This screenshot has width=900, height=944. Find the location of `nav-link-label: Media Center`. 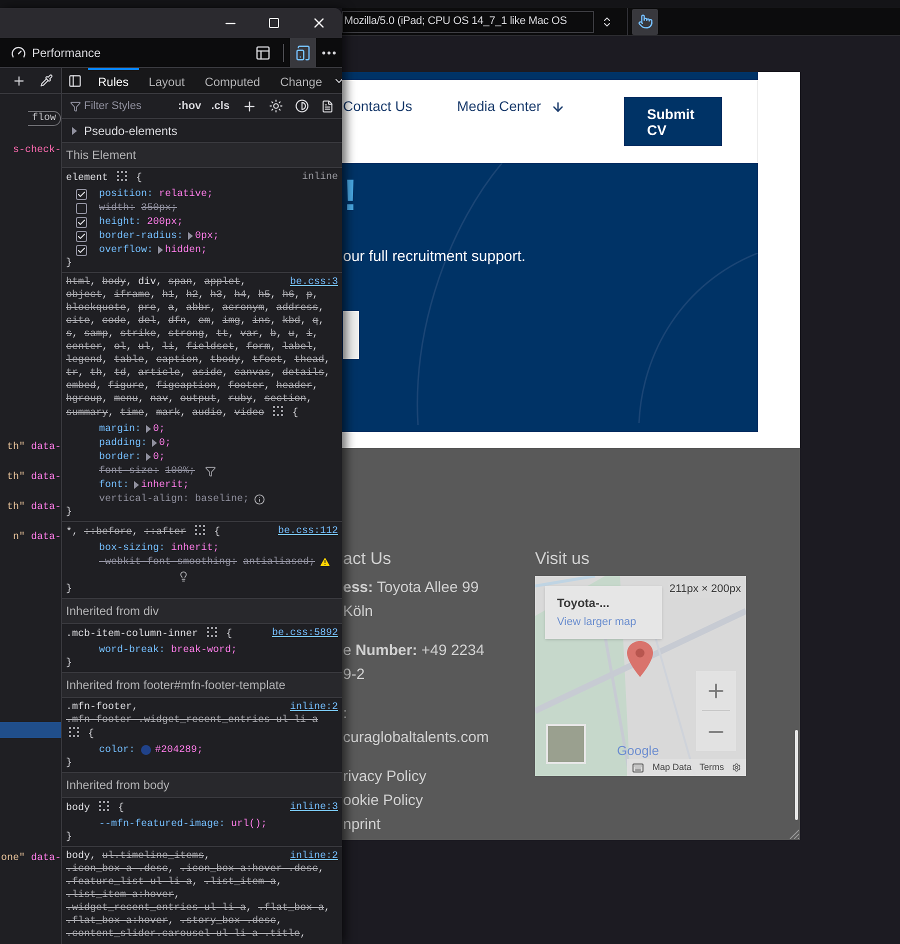

nav-link-label: Media Center is located at coordinates (499, 106).